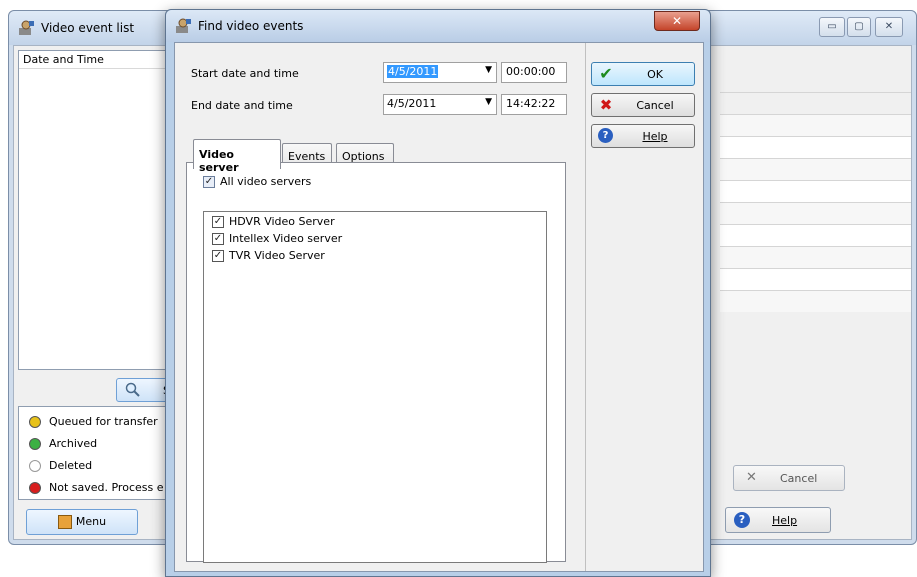 Image resolution: width=917 pixels, height=577 pixels. I want to click on event-list: Date and Time, so click(101, 210).